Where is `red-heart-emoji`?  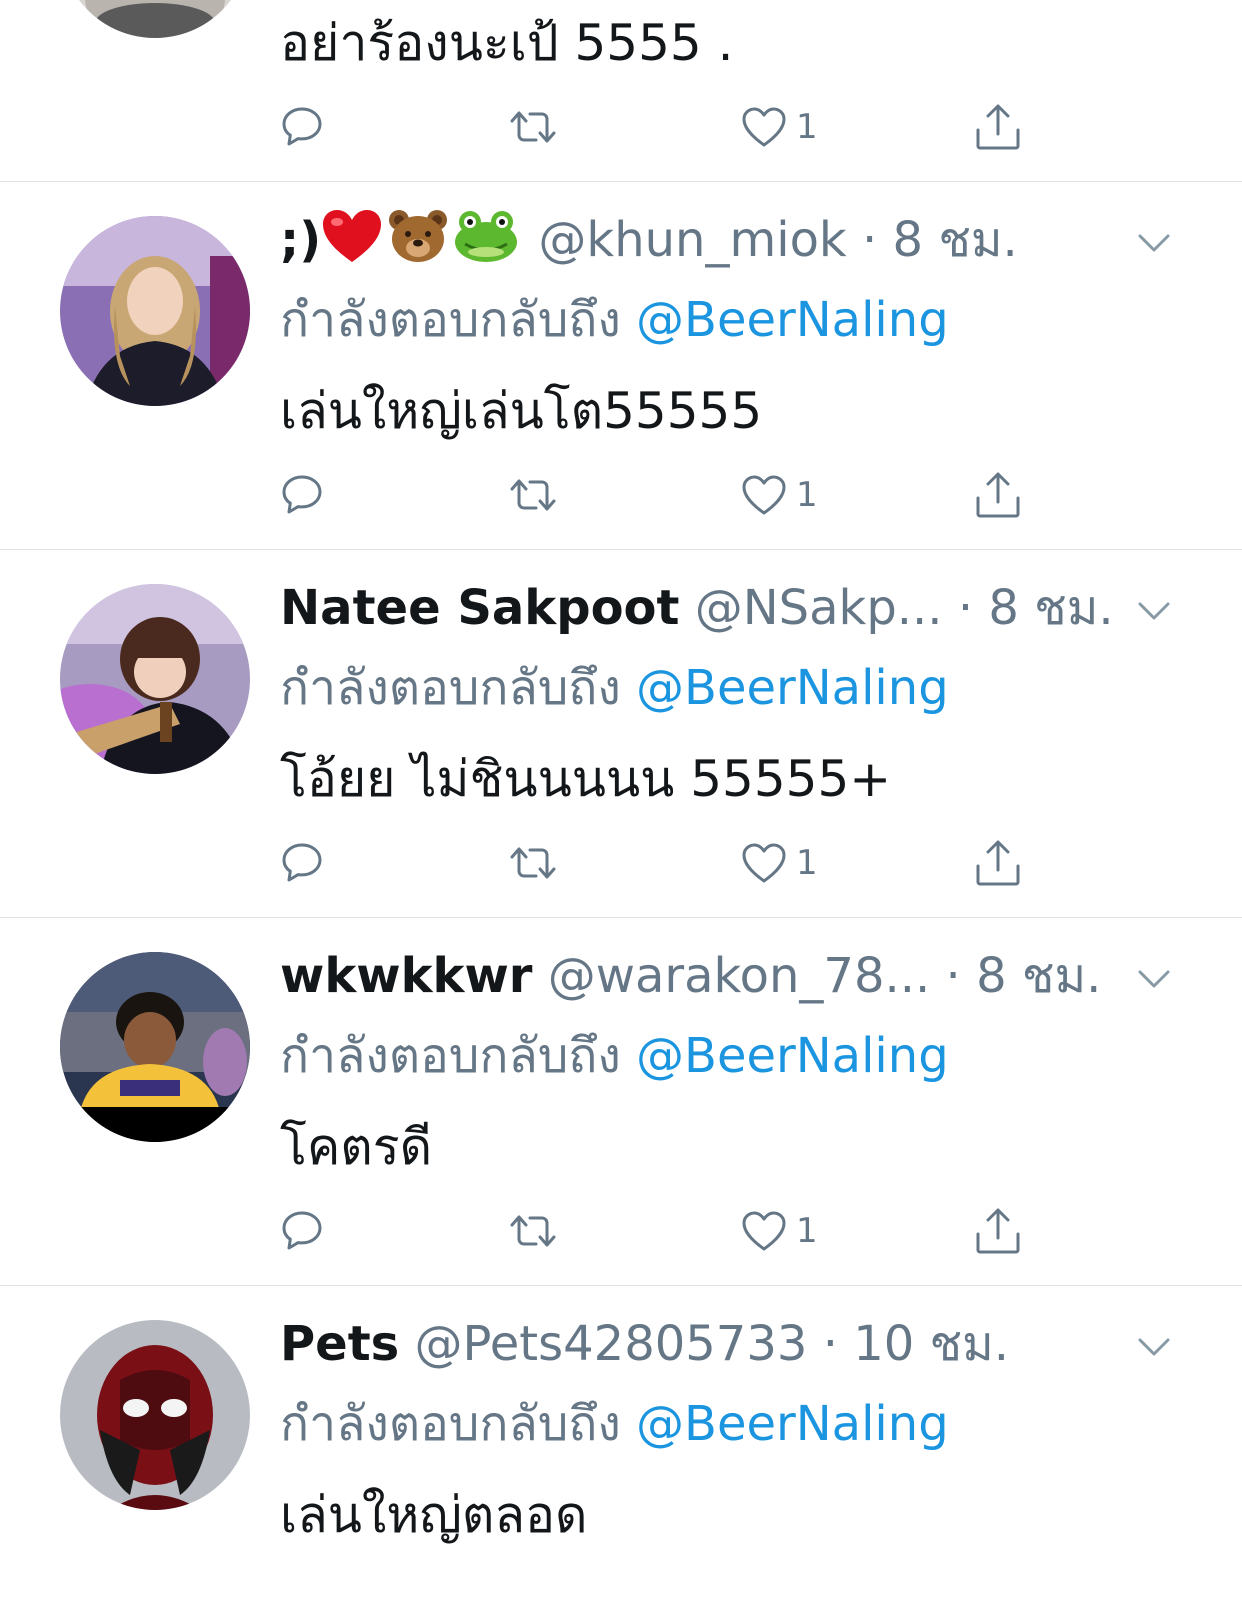
red-heart-emoji is located at coordinates (352, 236).